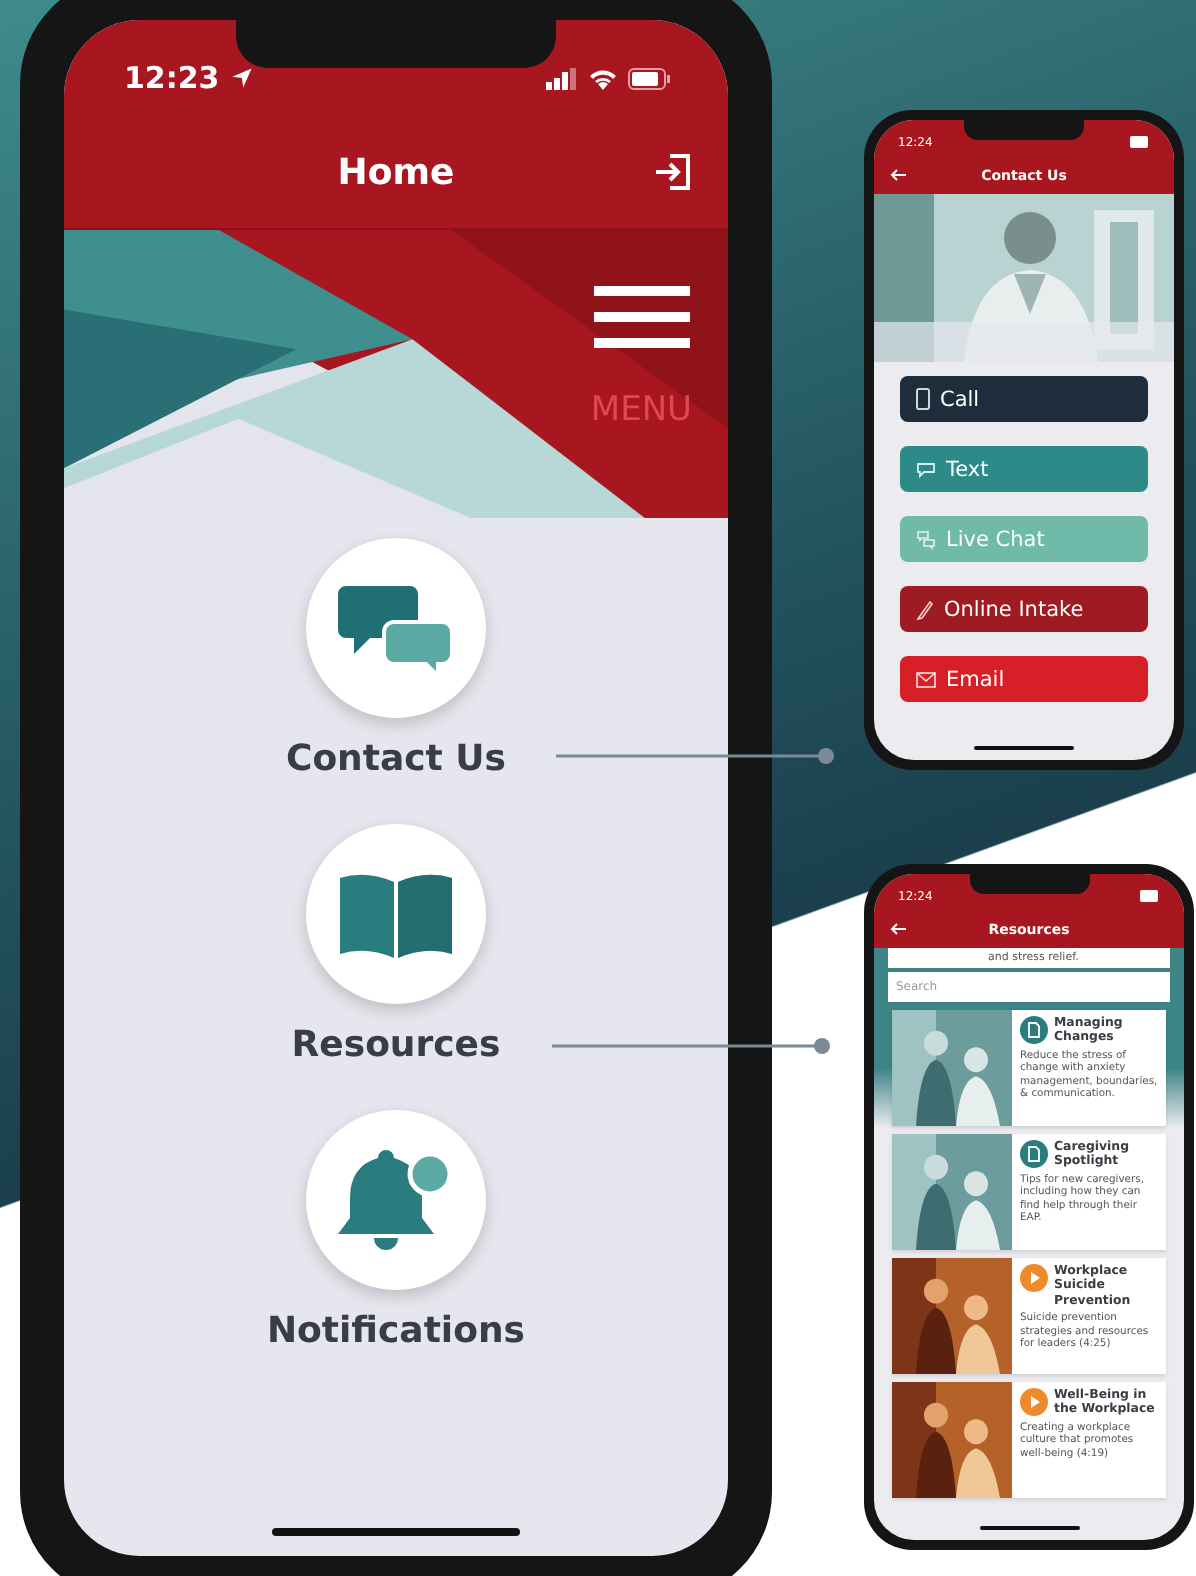 The width and height of the screenshot is (1196, 1576). Describe the element at coordinates (926, 679) in the screenshot. I see `envelope-icon` at that location.